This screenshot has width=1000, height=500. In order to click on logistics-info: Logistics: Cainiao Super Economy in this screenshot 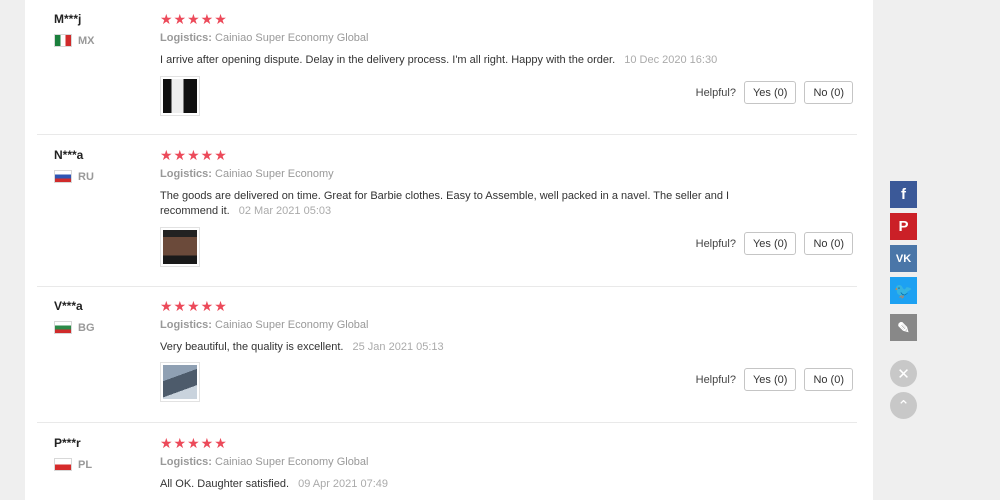, I will do `click(505, 174)`.